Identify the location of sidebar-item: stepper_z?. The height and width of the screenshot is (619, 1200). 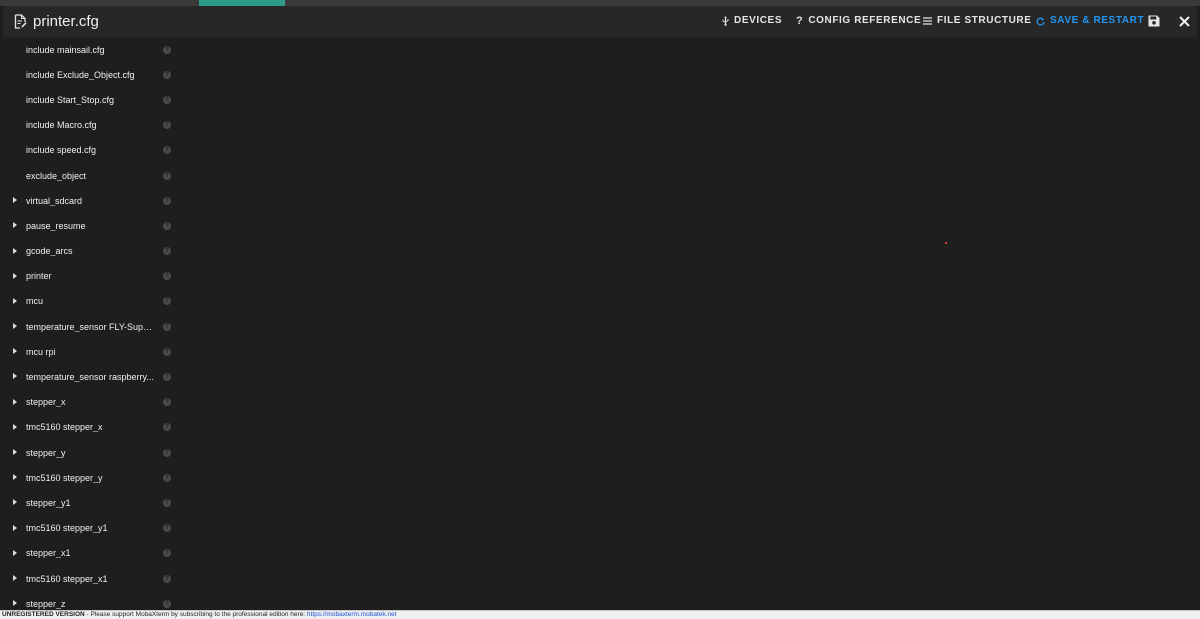
(93, 600).